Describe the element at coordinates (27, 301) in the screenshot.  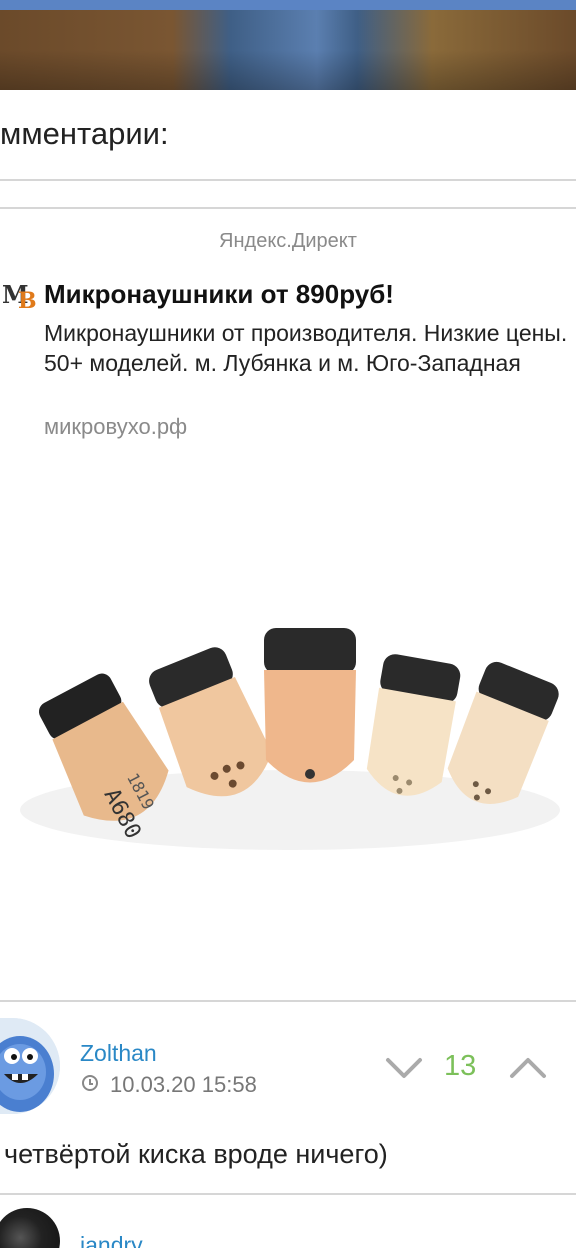
I see `ad-logo-letter-b: B` at that location.